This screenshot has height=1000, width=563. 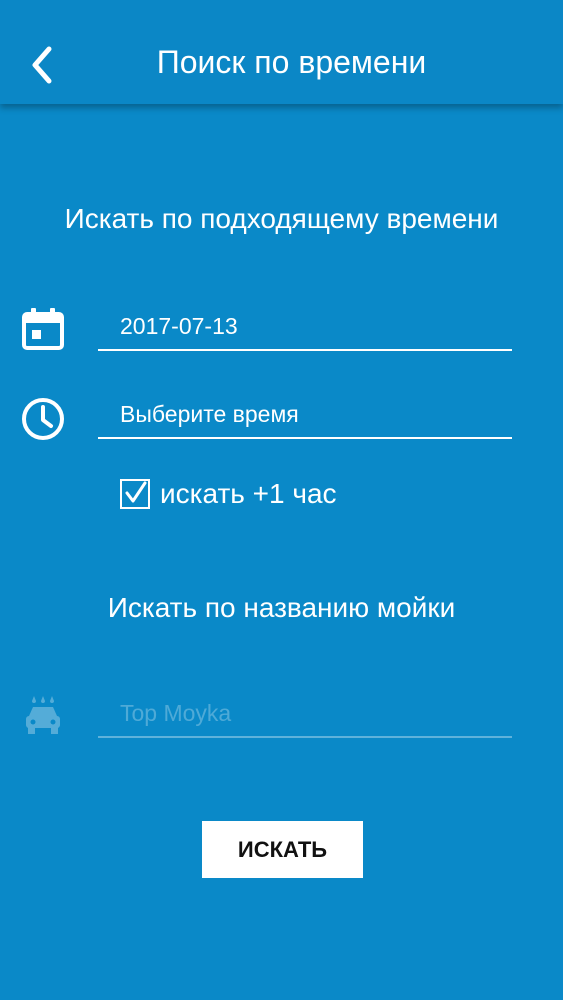 I want to click on time-placeholder: Выберите время, so click(x=209, y=414).